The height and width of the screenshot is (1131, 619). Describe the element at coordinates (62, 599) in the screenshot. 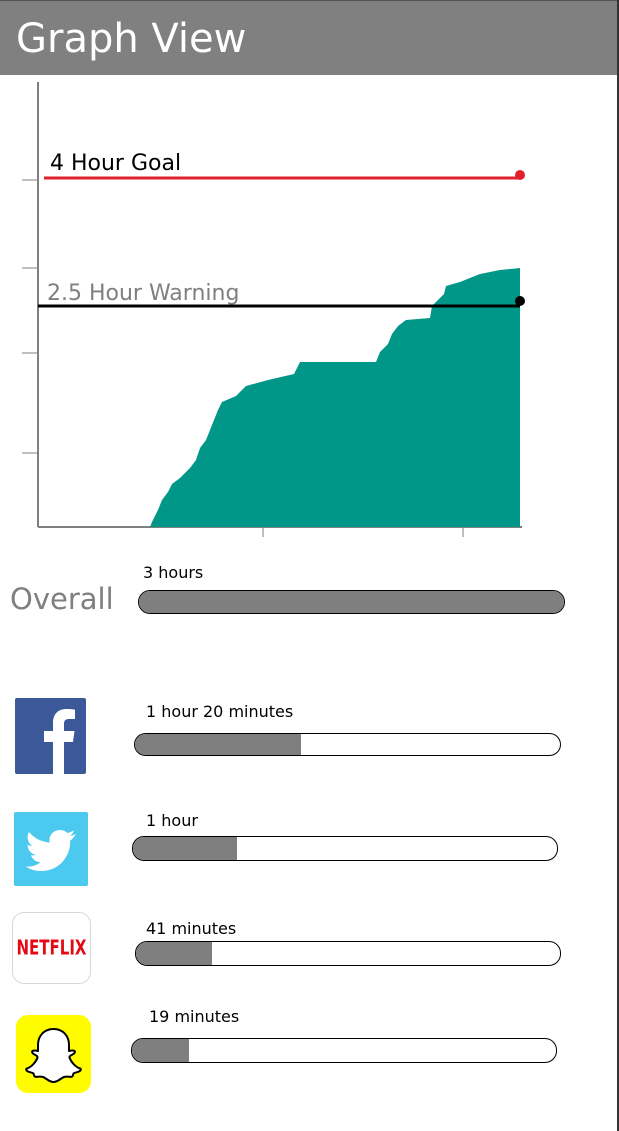

I see `overall-label: Overall` at that location.